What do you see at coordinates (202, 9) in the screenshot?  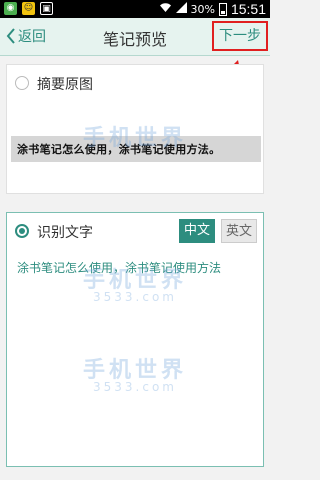 I see `battery-percentage: 30%` at bounding box center [202, 9].